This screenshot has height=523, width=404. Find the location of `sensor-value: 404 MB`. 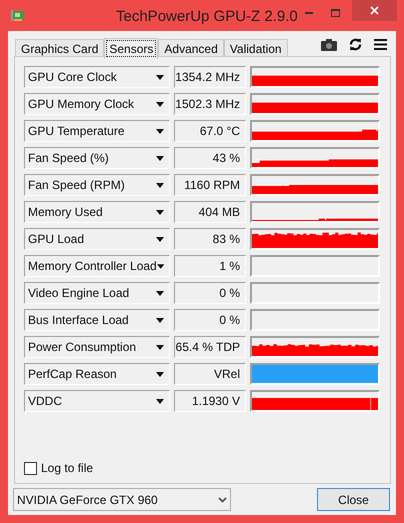

sensor-value: 404 MB is located at coordinates (210, 212).